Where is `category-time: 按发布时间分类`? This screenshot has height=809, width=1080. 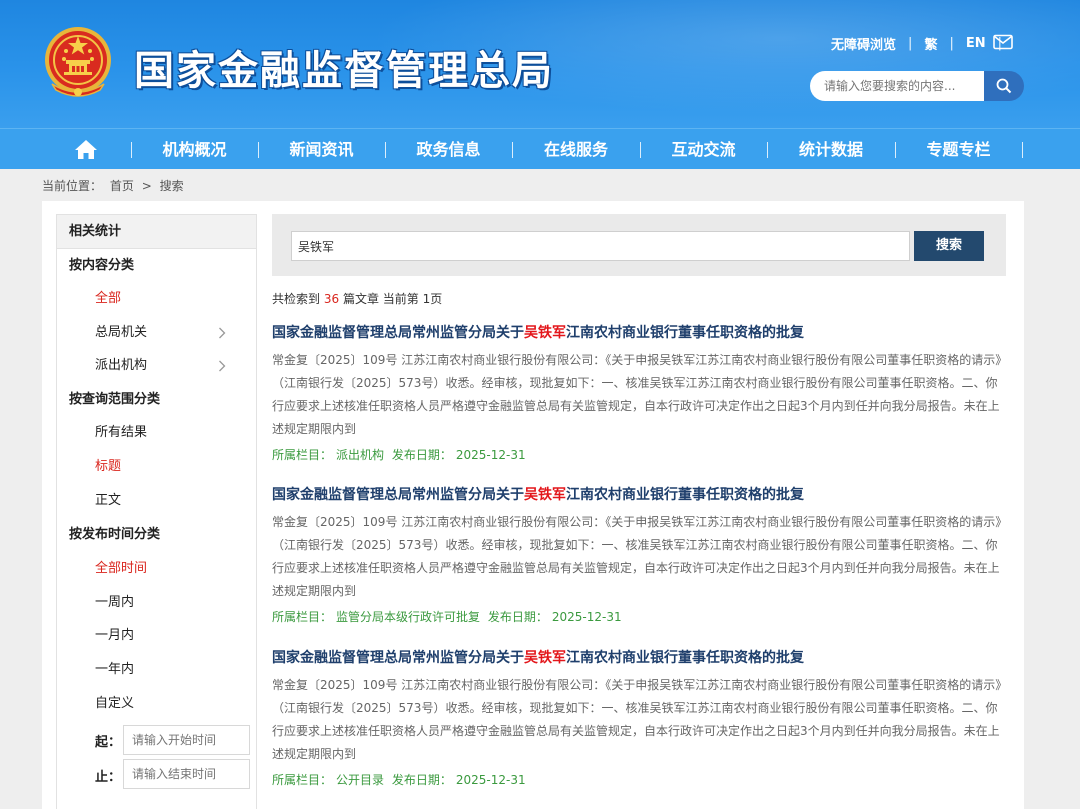
category-time: 按发布时间分类 is located at coordinates (115, 534).